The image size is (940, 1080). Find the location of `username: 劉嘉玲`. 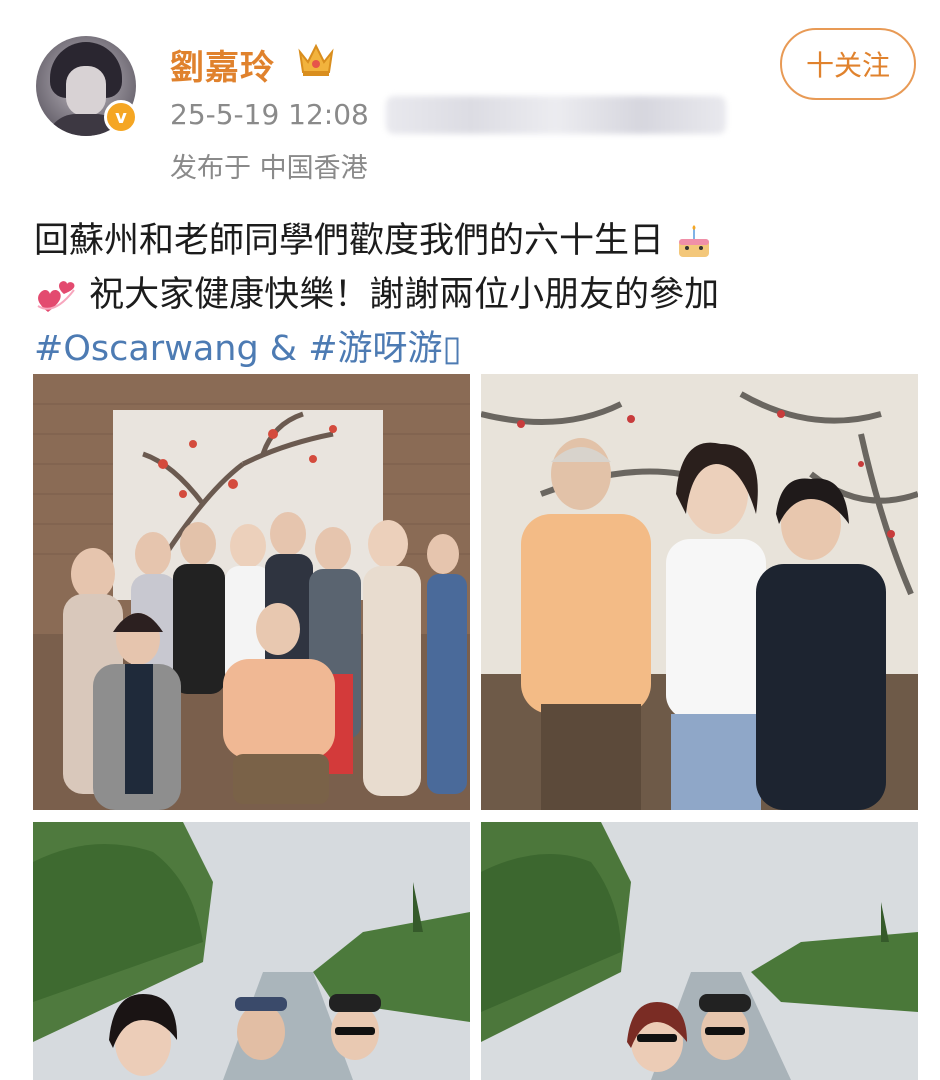

username: 劉嘉玲 is located at coordinates (222, 64).